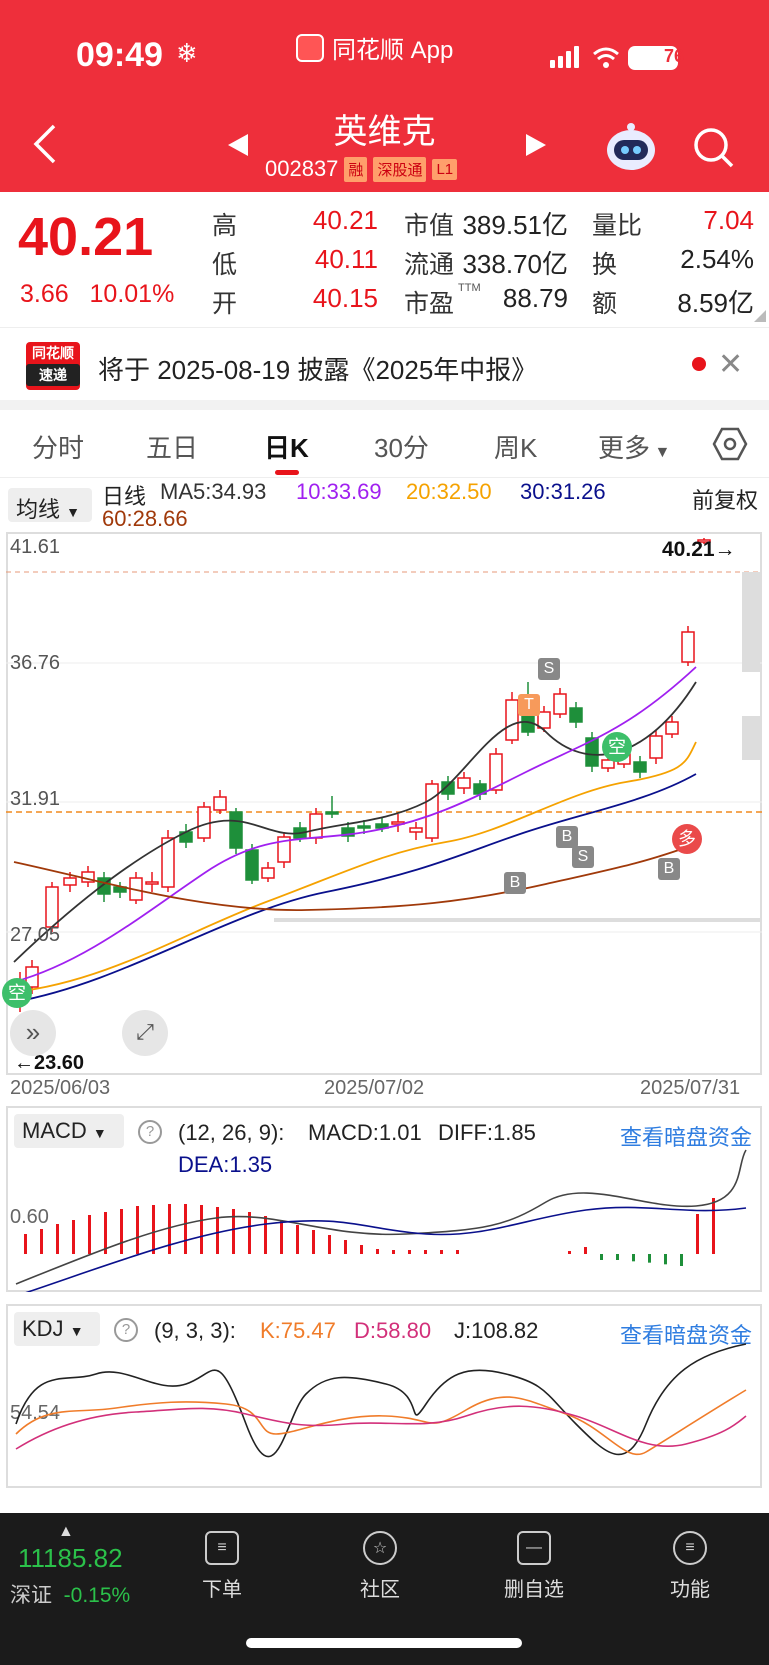  I want to click on change-percent: 10.01%, so click(132, 294).